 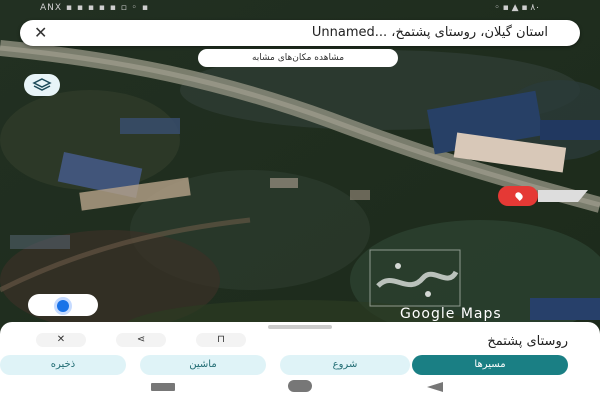 I want to click on start-label: شروع, so click(x=345, y=364).